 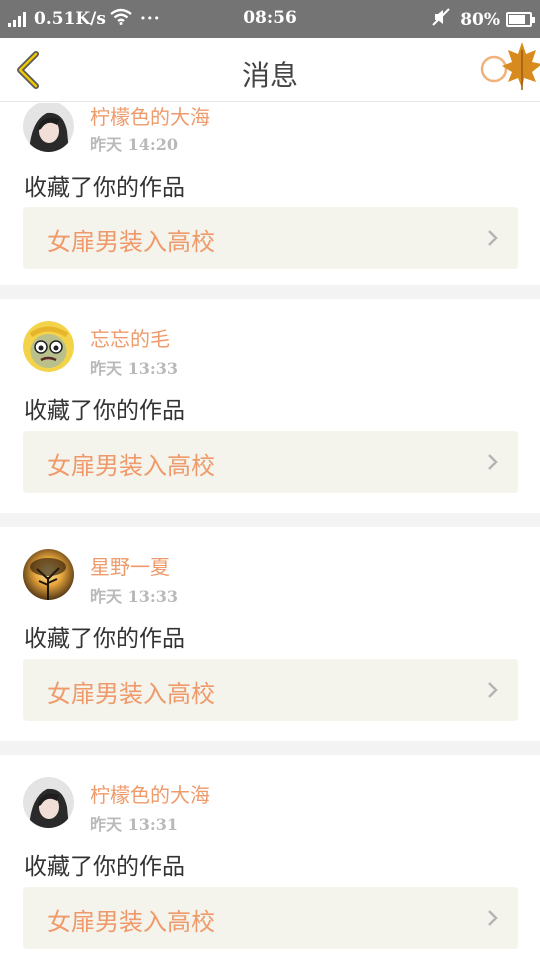 I want to click on timestamp: 昨天 13:31, so click(x=134, y=824).